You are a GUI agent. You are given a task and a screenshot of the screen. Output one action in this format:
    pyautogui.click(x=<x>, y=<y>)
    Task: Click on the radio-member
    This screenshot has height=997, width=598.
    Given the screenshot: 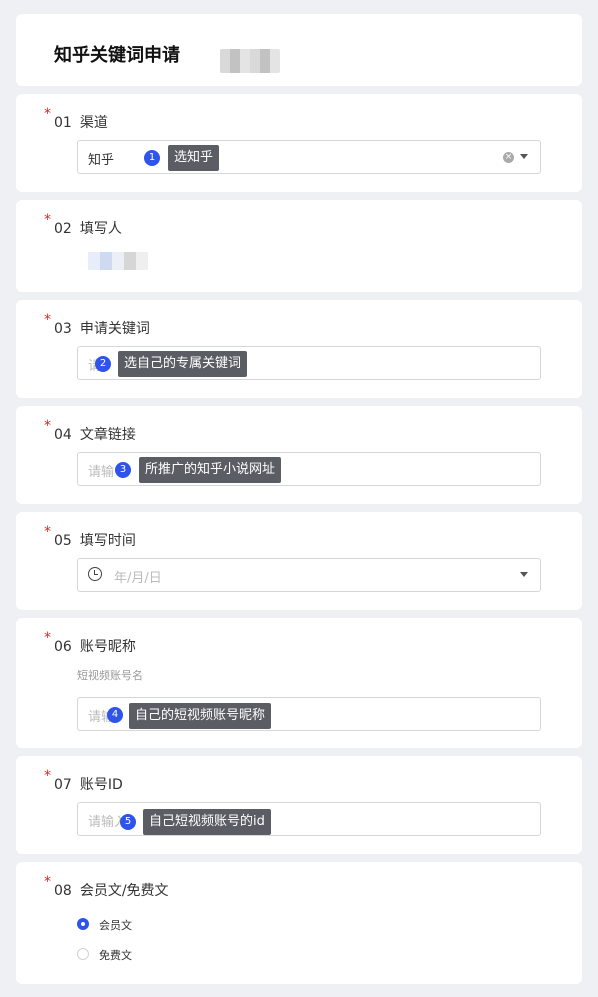 What is the action you would take?
    pyautogui.click(x=83, y=924)
    